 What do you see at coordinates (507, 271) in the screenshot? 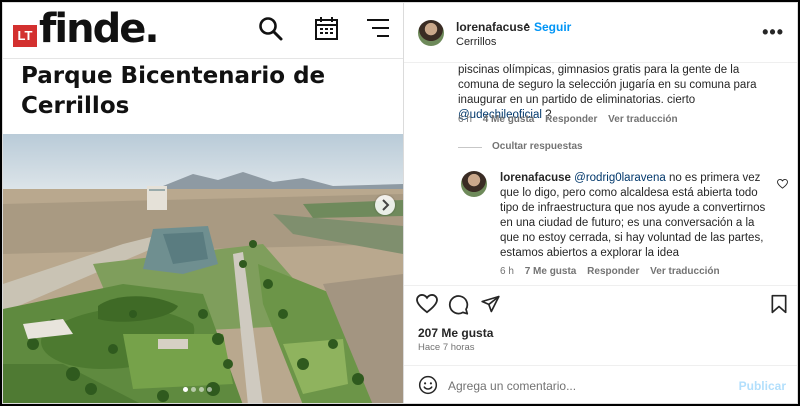
I see `reply-time: 6 h` at bounding box center [507, 271].